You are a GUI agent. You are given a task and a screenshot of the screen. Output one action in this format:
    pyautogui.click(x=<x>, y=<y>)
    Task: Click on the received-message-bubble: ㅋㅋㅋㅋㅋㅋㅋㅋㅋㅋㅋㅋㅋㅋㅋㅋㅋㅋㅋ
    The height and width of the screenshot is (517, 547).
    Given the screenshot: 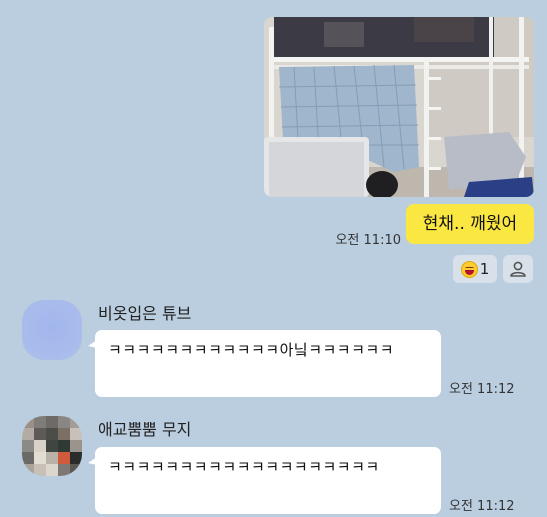 What is the action you would take?
    pyautogui.click(x=264, y=480)
    